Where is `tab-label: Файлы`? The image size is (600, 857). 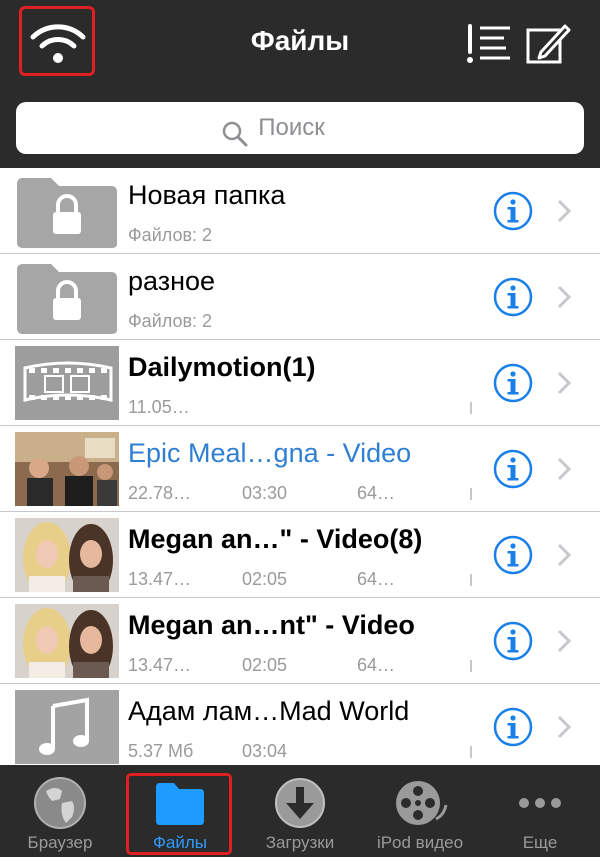 tab-label: Файлы is located at coordinates (179, 842).